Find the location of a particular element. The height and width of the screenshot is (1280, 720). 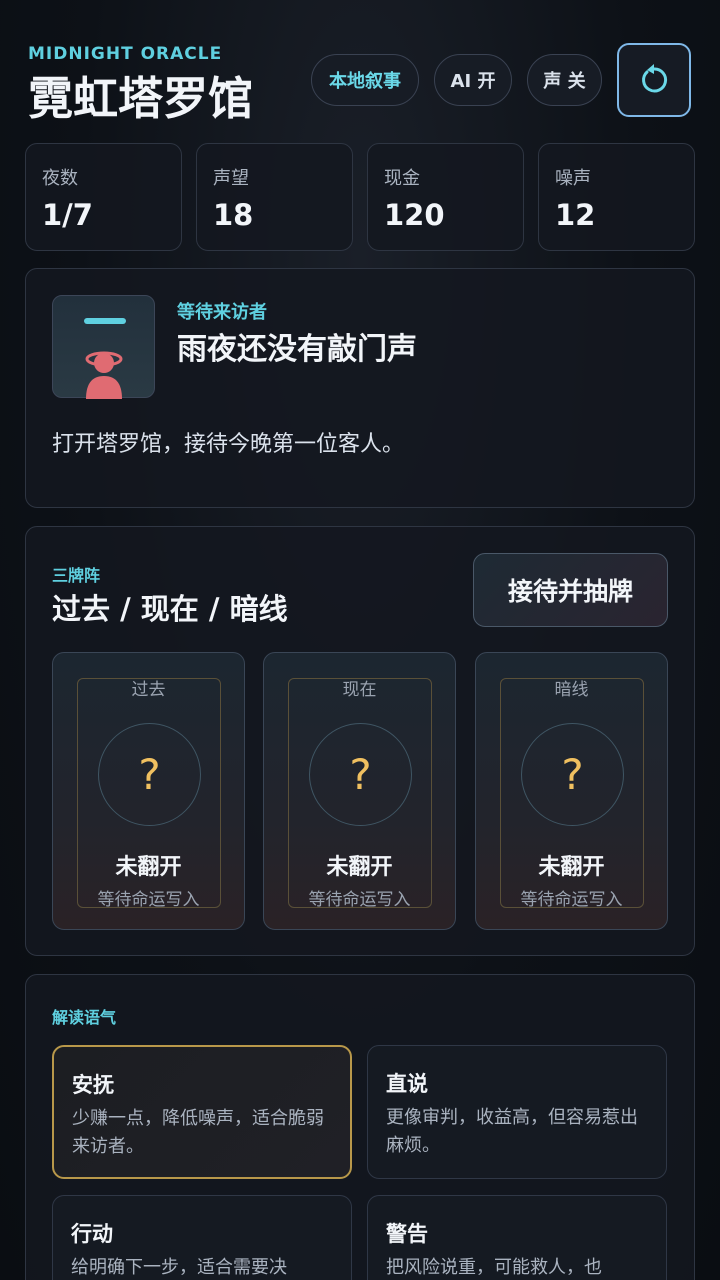

stat-label: 噪声 is located at coordinates (573, 178).